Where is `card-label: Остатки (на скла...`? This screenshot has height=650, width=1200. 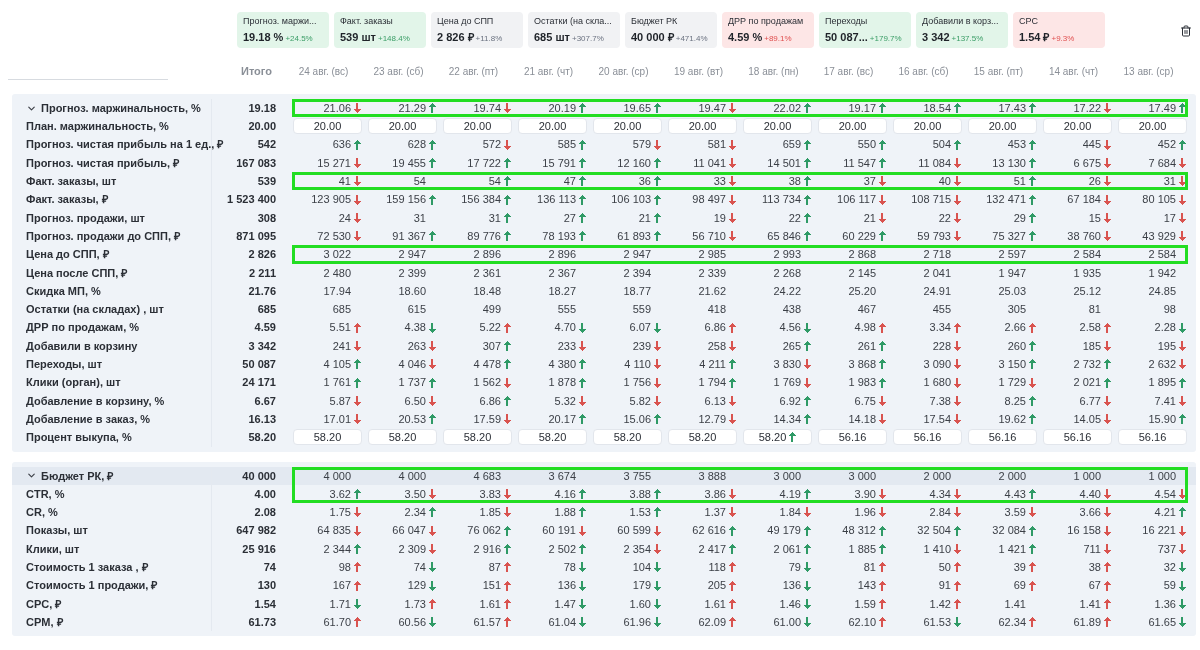
card-label: Остатки (на скла... is located at coordinates (573, 21).